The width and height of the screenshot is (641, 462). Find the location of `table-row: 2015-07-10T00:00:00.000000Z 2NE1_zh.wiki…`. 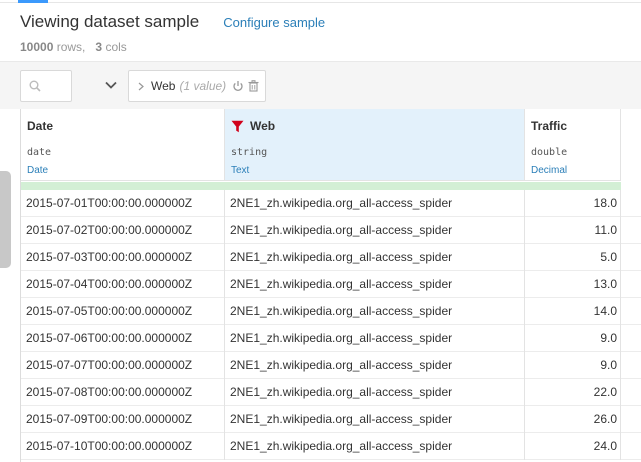

table-row: 2015-07-10T00:00:00.000000Z 2NE1_zh.wiki… is located at coordinates (331, 446).